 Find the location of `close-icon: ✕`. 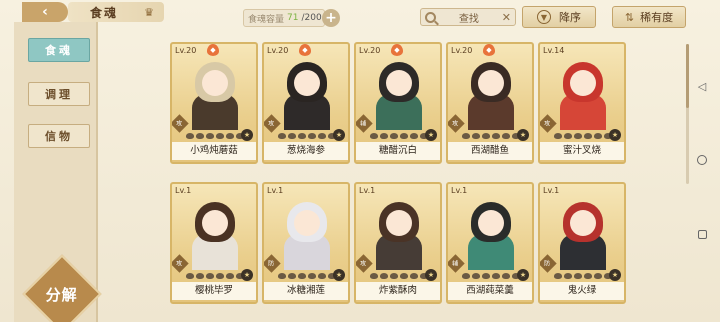

close-icon: ✕ is located at coordinates (506, 17).